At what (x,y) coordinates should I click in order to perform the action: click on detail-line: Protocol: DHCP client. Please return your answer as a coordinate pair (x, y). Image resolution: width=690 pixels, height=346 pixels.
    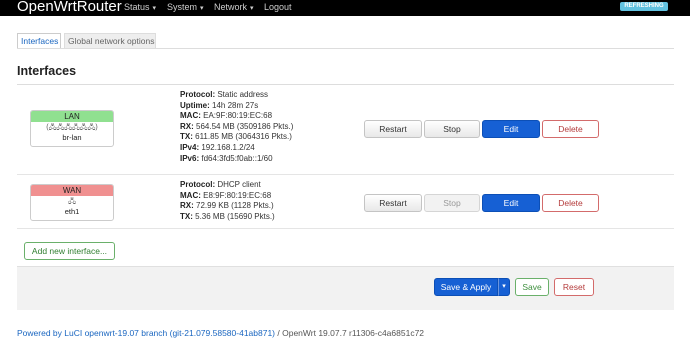
    Looking at the image, I should click on (227, 185).